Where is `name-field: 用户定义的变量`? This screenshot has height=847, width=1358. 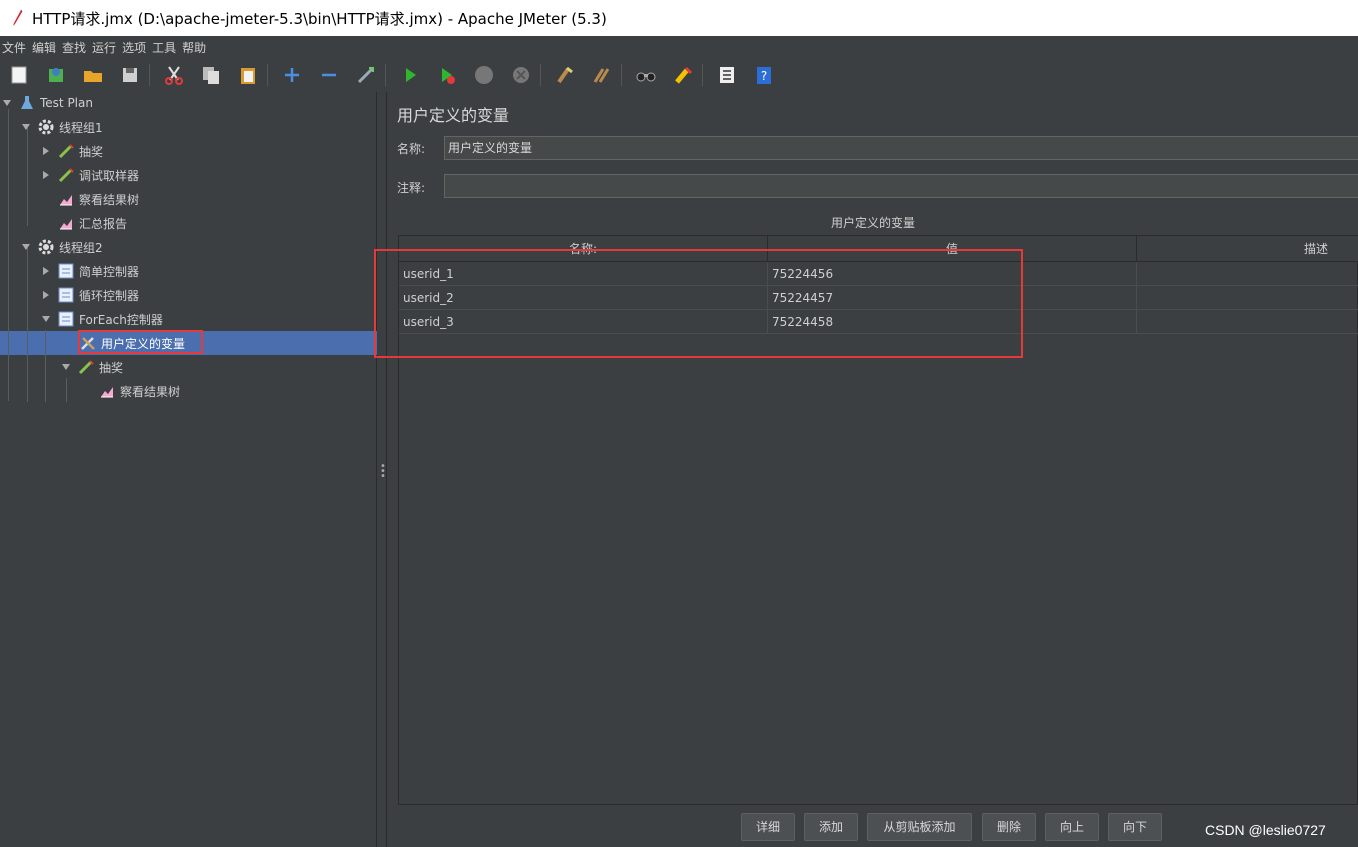
name-field: 用户定义的变量 is located at coordinates (901, 148).